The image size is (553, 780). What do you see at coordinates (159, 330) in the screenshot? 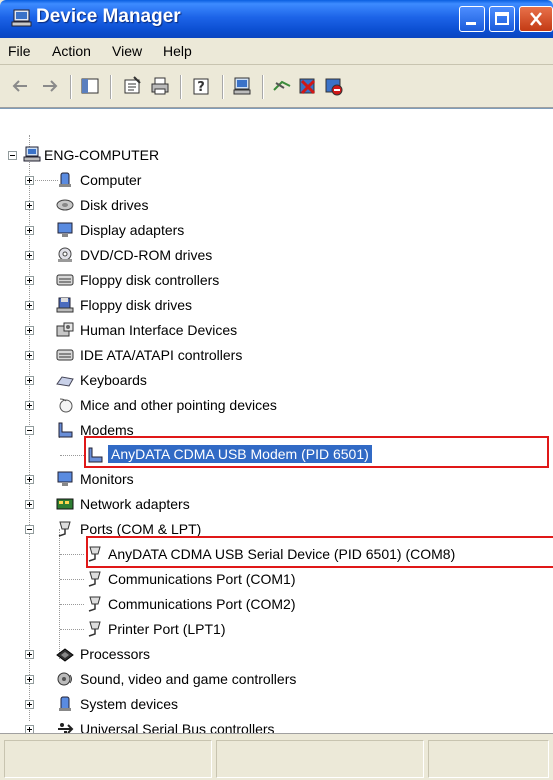
I see `tree-item-label: Human Interface Devices` at bounding box center [159, 330].